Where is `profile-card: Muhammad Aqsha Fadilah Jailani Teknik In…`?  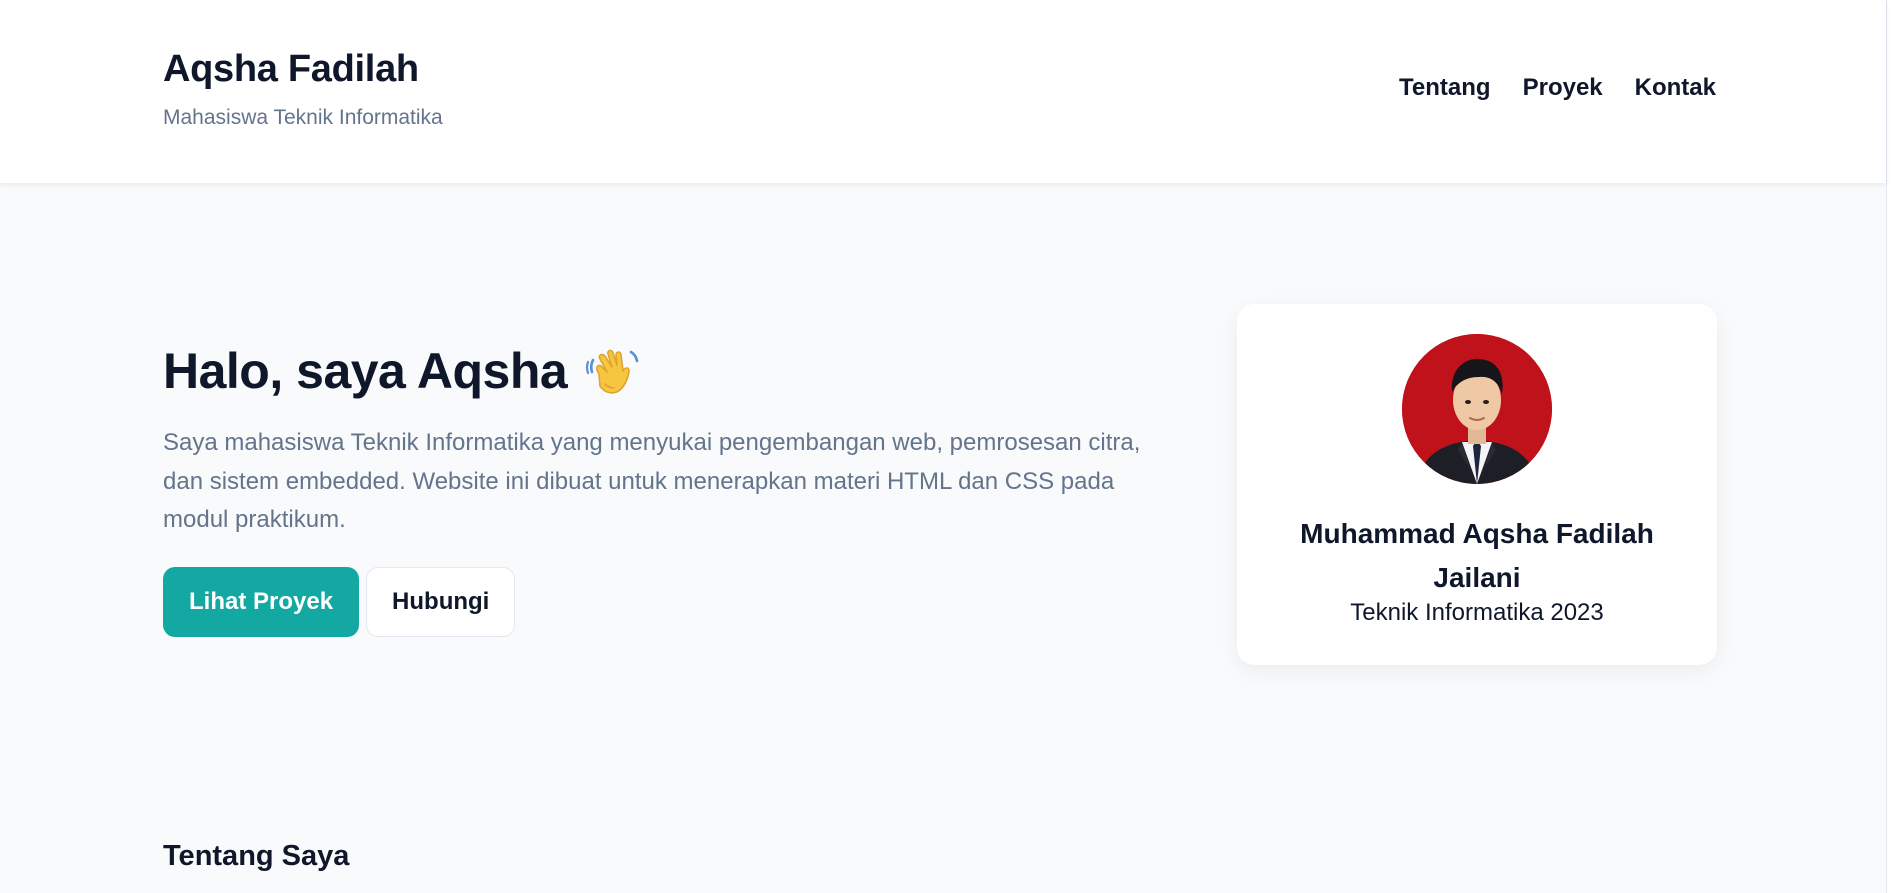
profile-card: Muhammad Aqsha Fadilah Jailani Teknik In… is located at coordinates (1477, 484).